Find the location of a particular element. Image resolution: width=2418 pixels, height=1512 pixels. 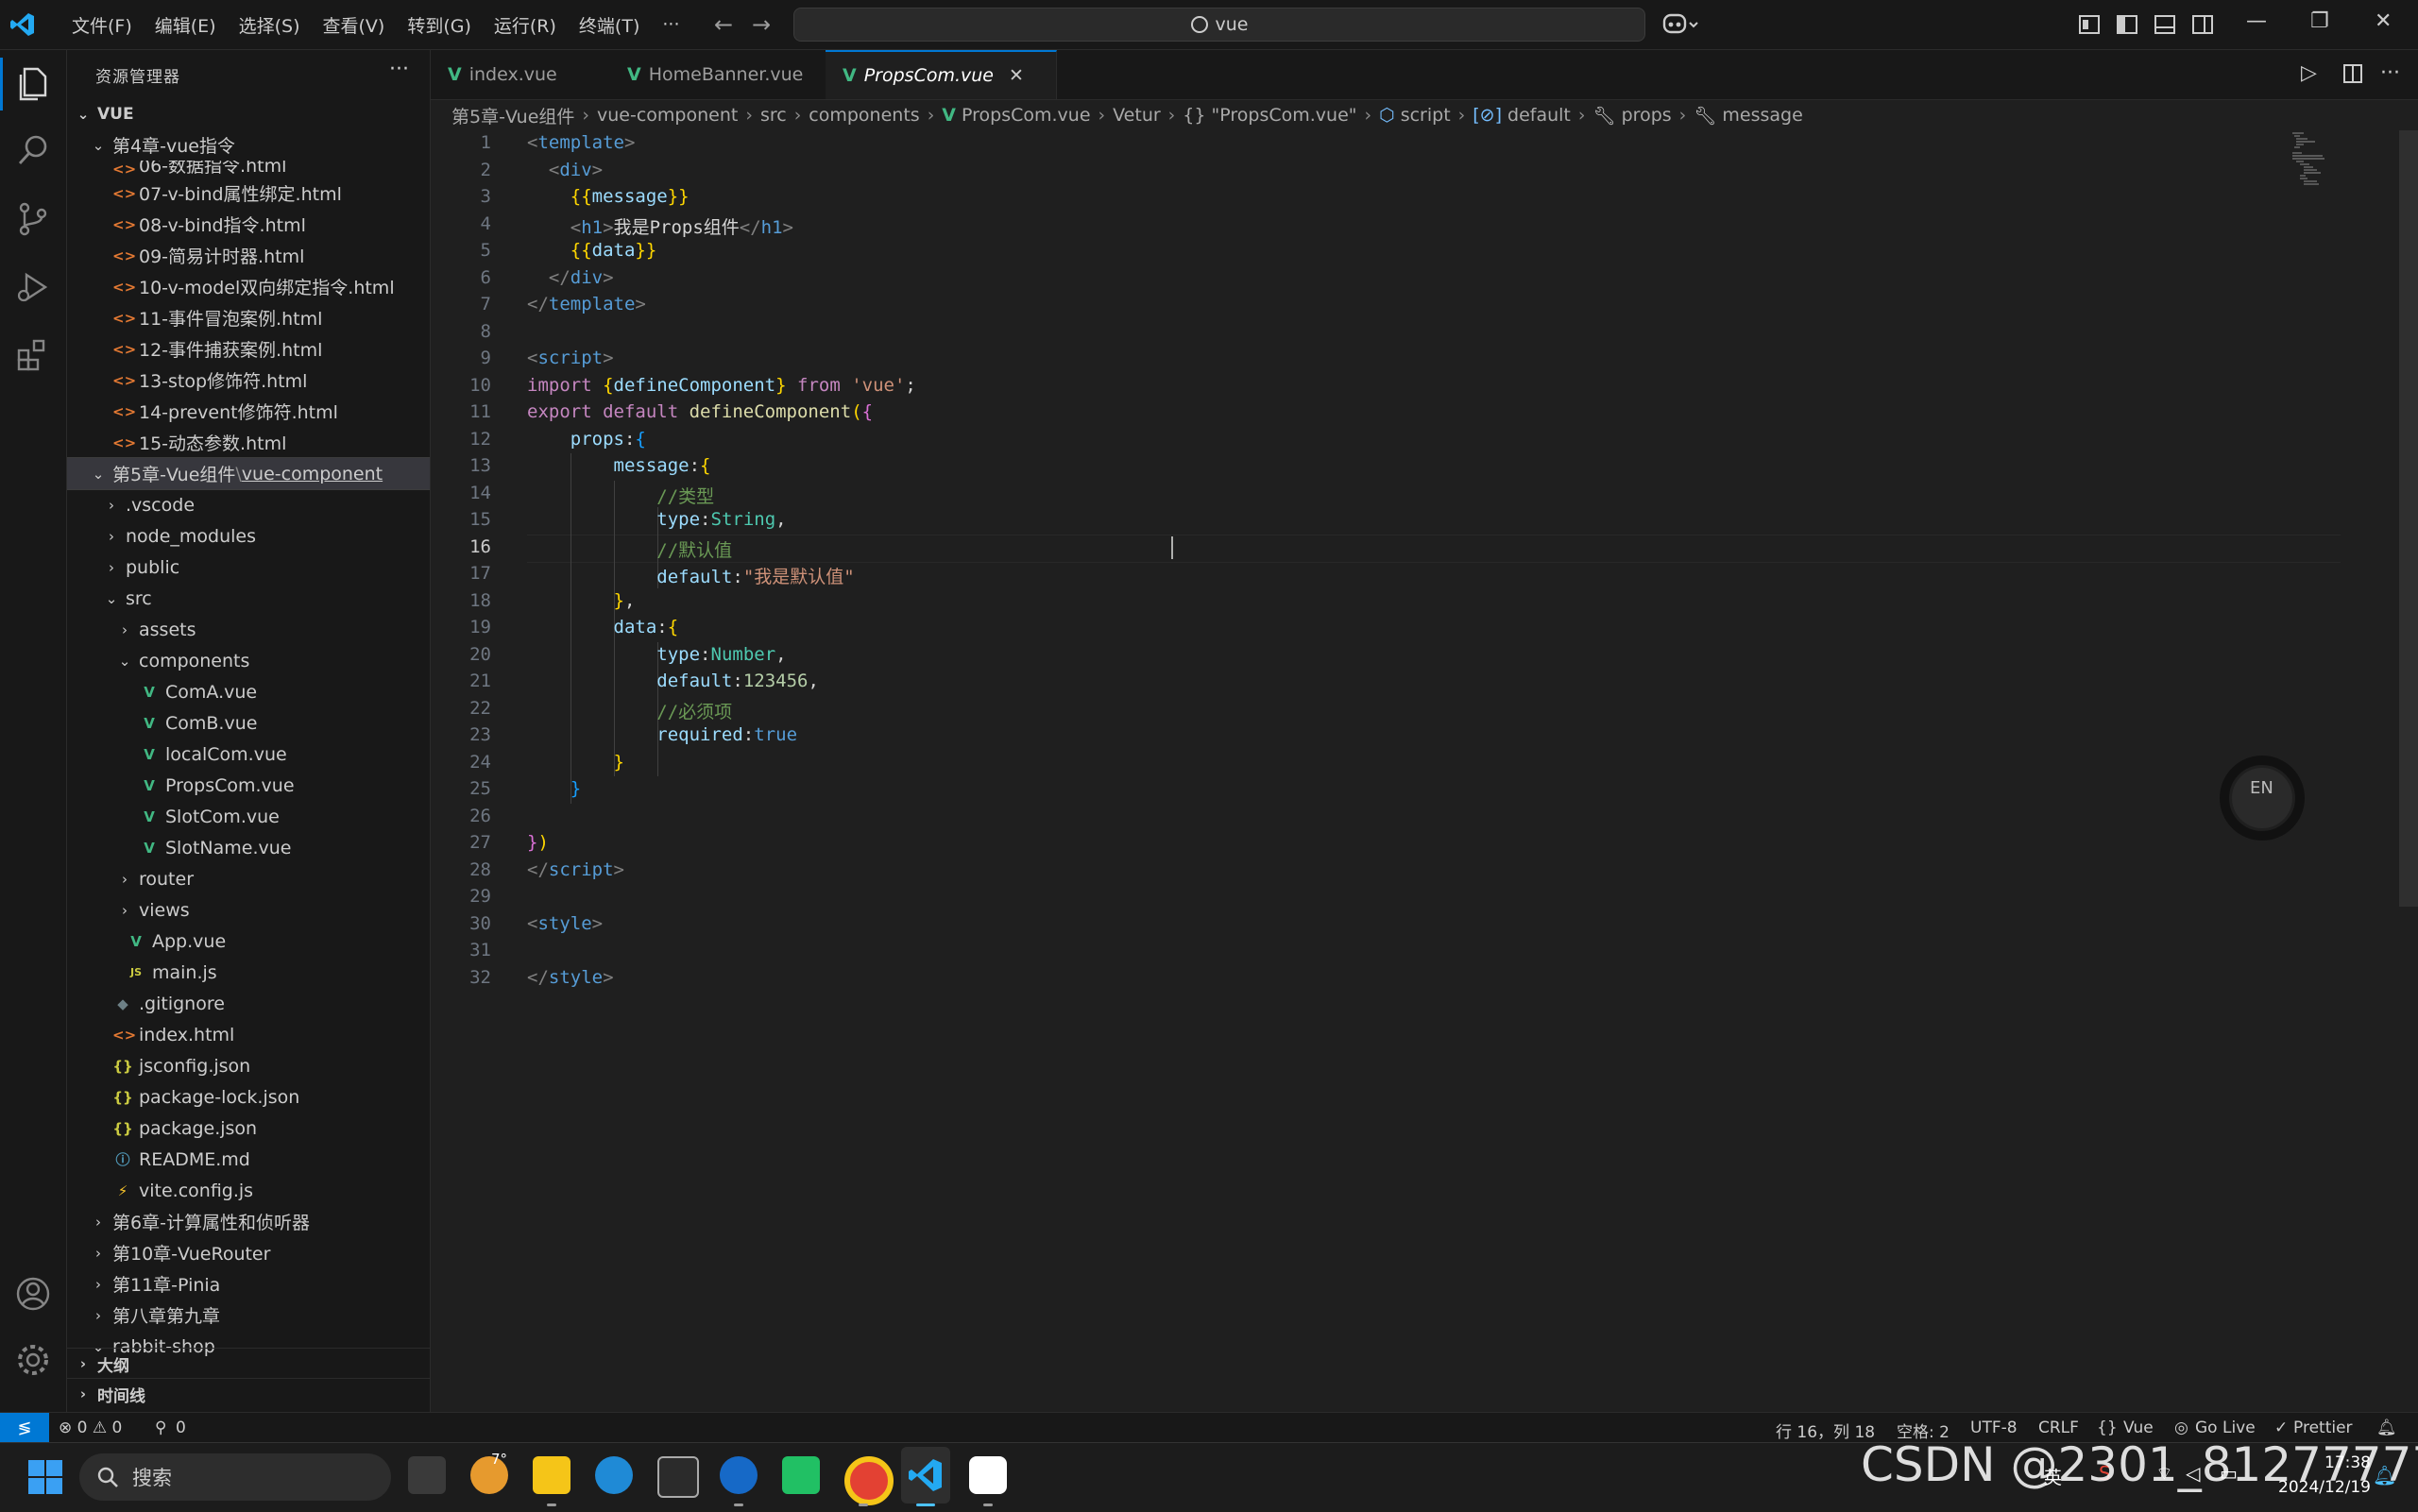

code-line: <div> is located at coordinates (565, 170).